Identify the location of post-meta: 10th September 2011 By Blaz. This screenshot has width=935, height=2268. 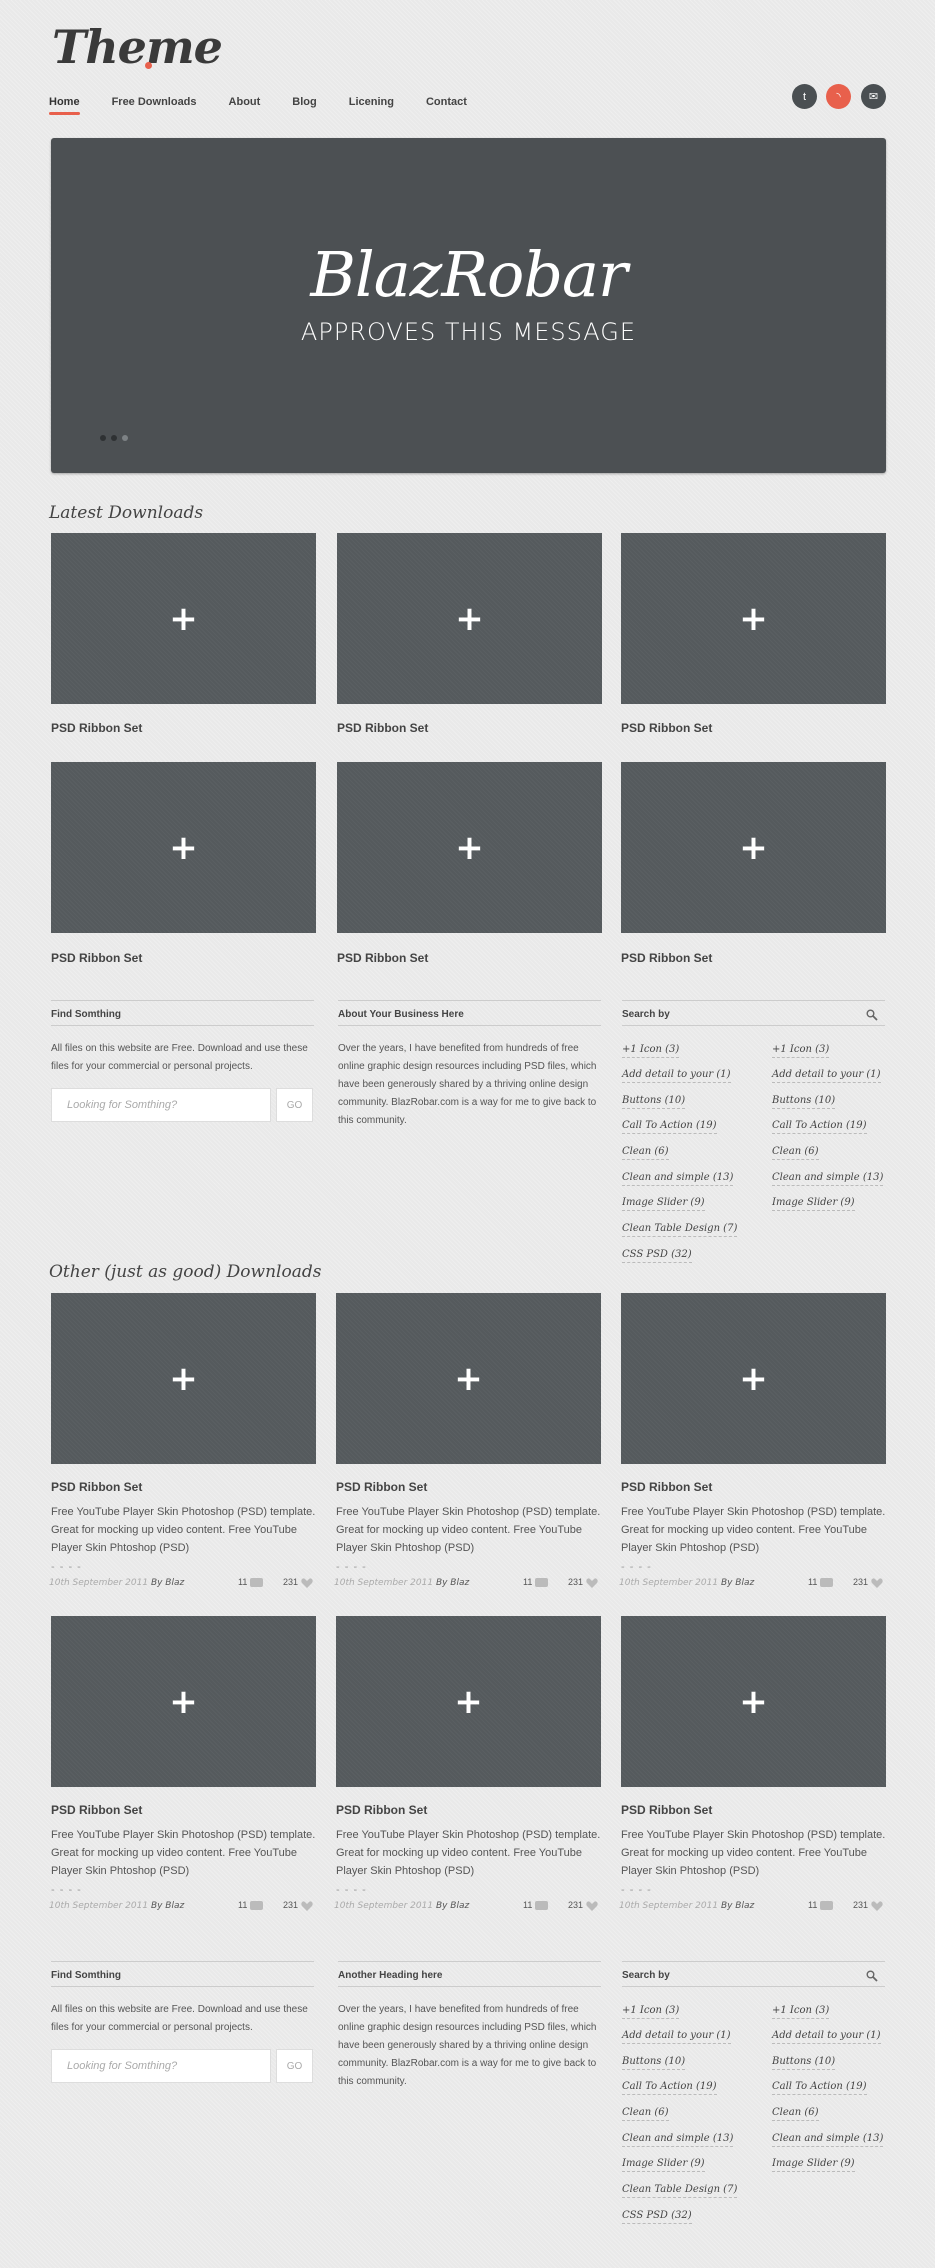
(116, 1583).